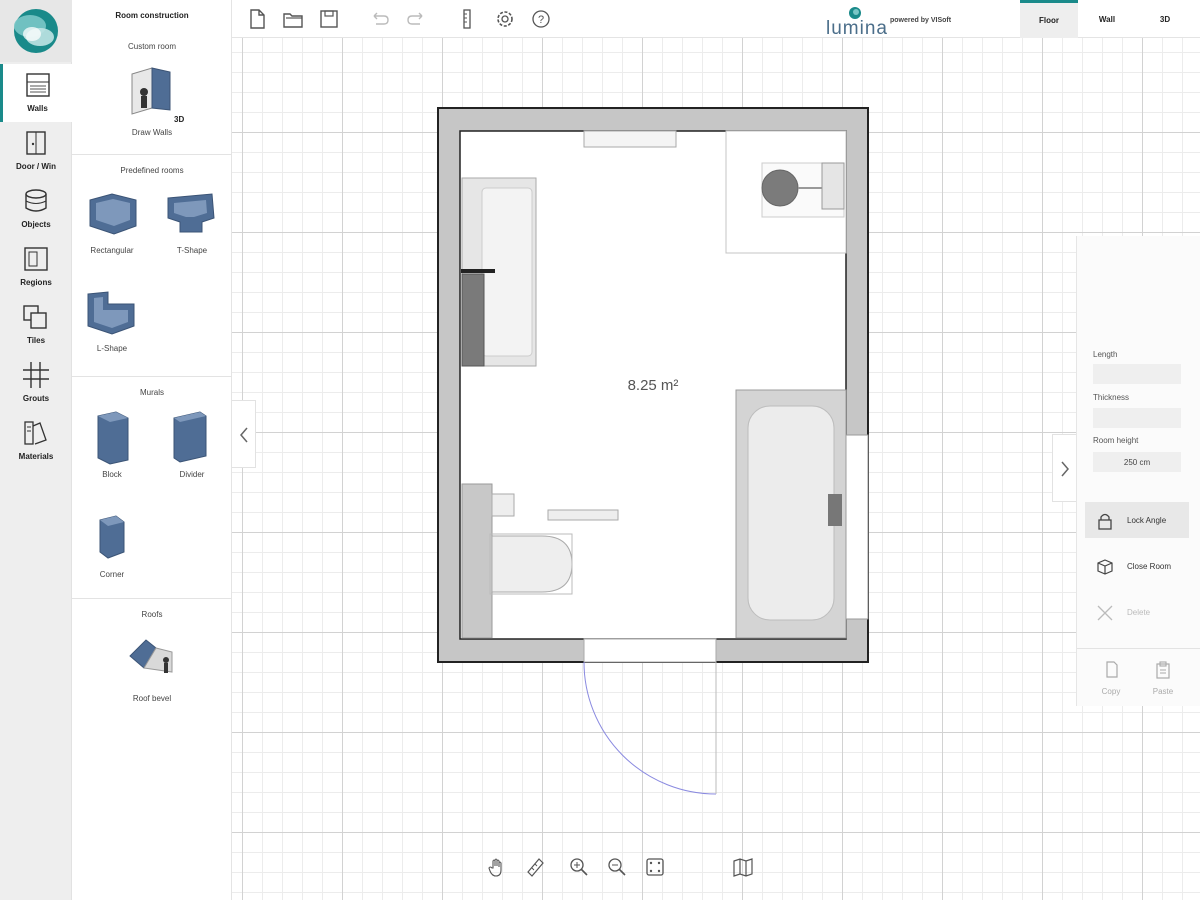 The image size is (1200, 900). I want to click on close-room-label: Close Room, so click(1149, 566).